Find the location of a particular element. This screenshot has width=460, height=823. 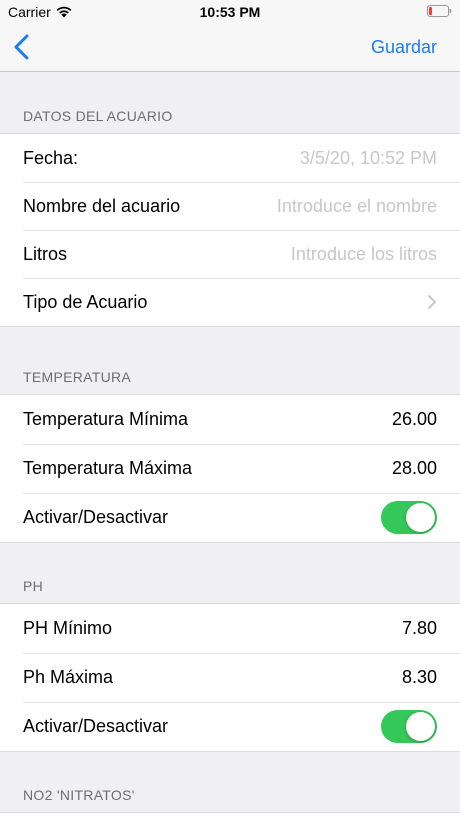

row-temp-toggle: Activar/Desactivar is located at coordinates (230, 517).